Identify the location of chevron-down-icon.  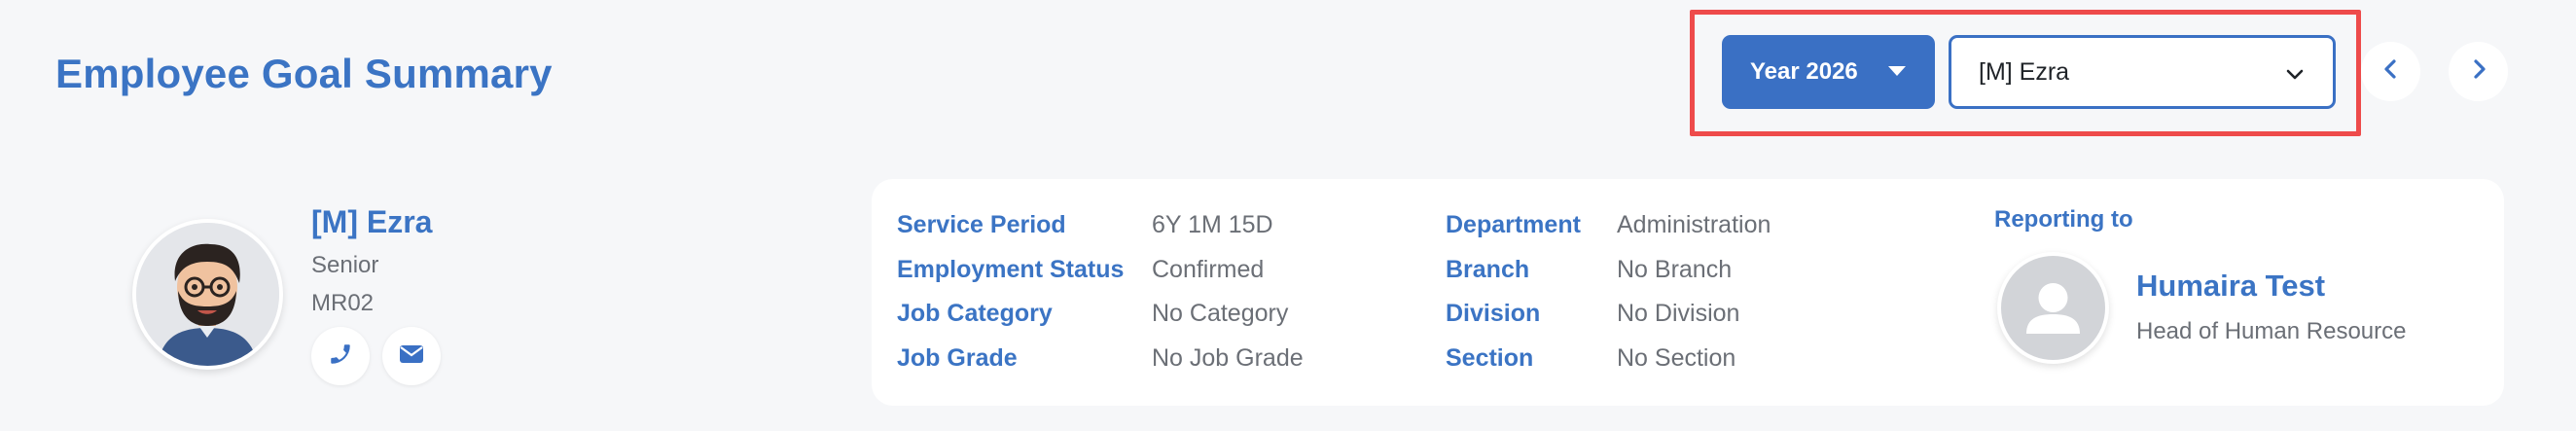
(2295, 77).